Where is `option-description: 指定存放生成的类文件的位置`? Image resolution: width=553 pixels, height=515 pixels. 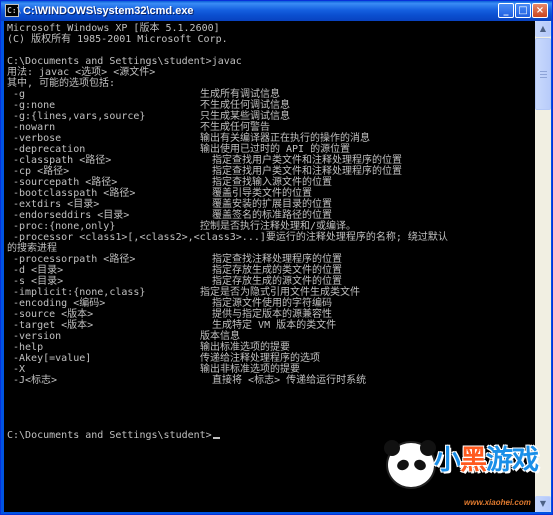
option-description: 指定存放生成的类文件的位置 is located at coordinates (271, 270).